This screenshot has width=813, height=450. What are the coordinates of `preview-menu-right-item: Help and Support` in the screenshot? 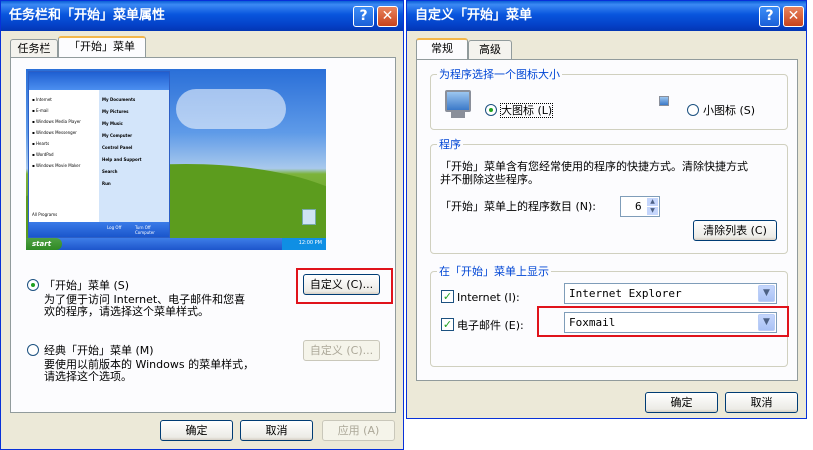 It's located at (122, 159).